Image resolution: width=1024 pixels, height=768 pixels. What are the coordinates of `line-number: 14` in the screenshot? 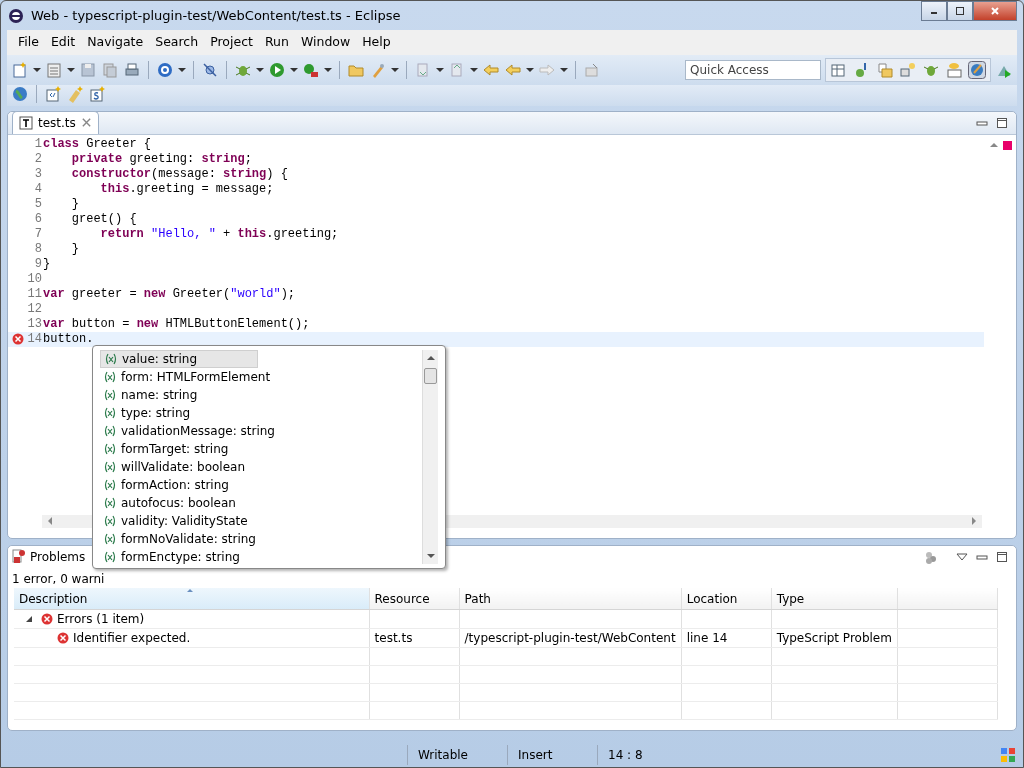 It's located at (25, 339).